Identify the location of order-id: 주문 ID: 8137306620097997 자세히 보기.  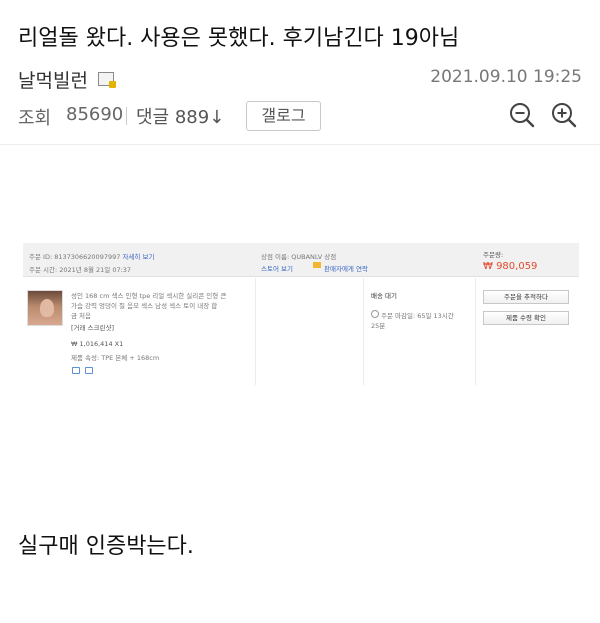
(92, 257).